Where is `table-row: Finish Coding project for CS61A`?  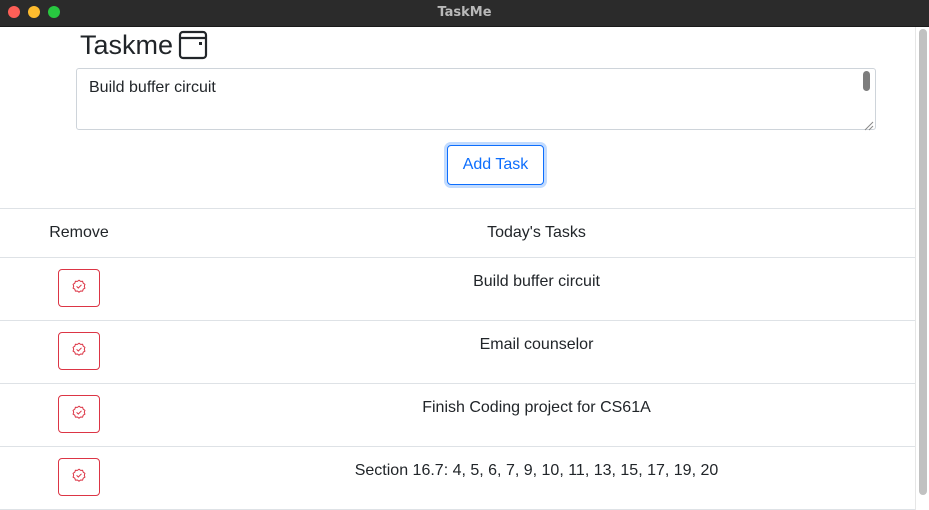
table-row: Finish Coding project for CS61A is located at coordinates (457, 415).